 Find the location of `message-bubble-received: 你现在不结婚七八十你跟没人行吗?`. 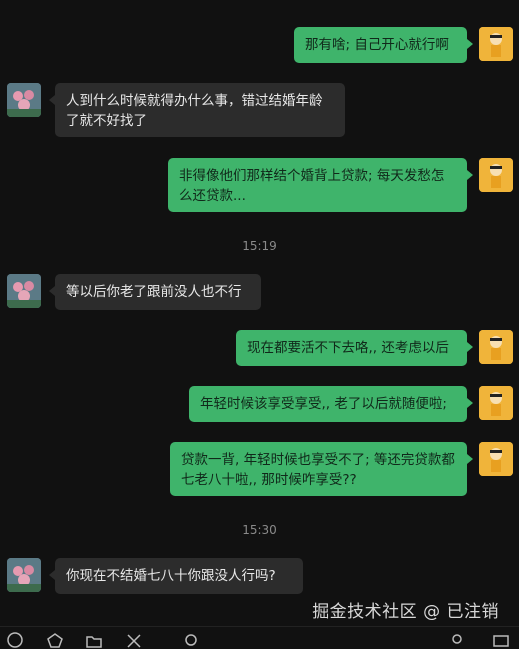

message-bubble-received: 你现在不结婚七八十你跟没人行吗? is located at coordinates (176, 576).